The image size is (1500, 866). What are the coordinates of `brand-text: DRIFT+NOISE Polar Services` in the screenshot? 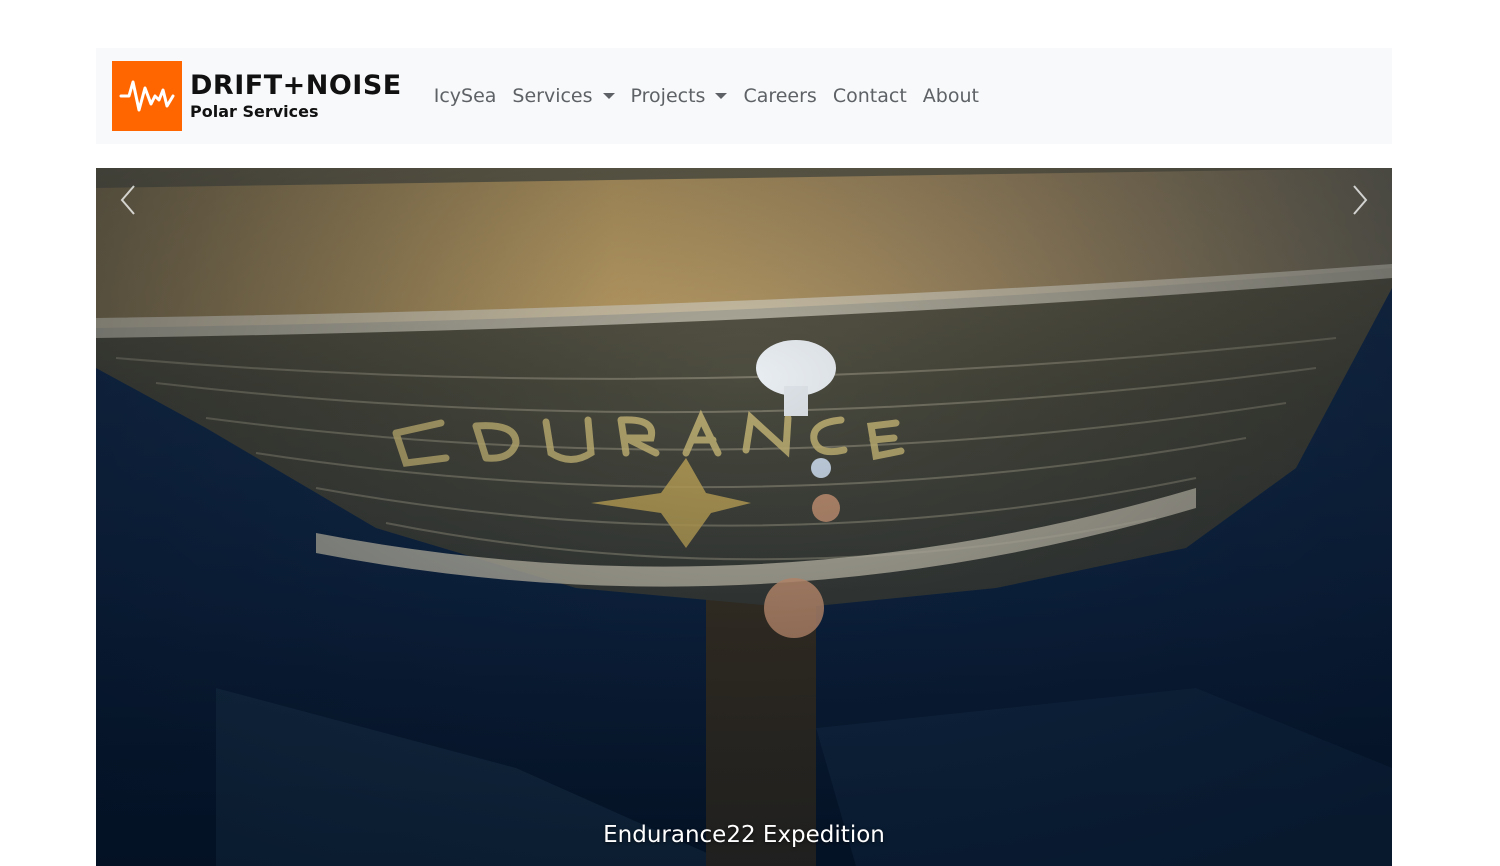 It's located at (296, 96).